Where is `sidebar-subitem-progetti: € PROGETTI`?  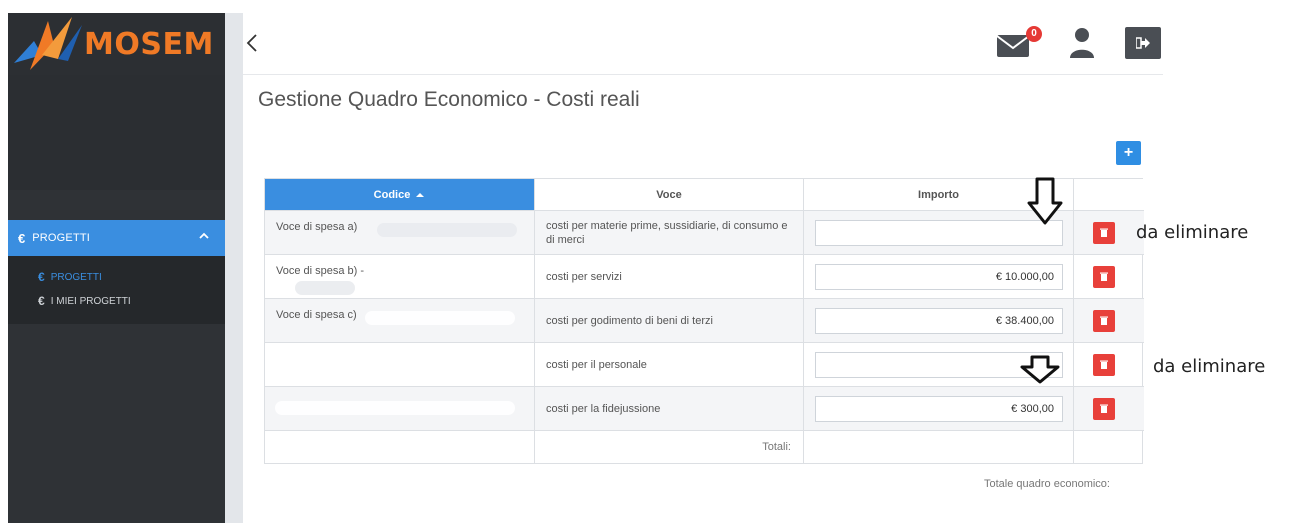 sidebar-subitem-progetti: € PROGETTI is located at coordinates (116, 277).